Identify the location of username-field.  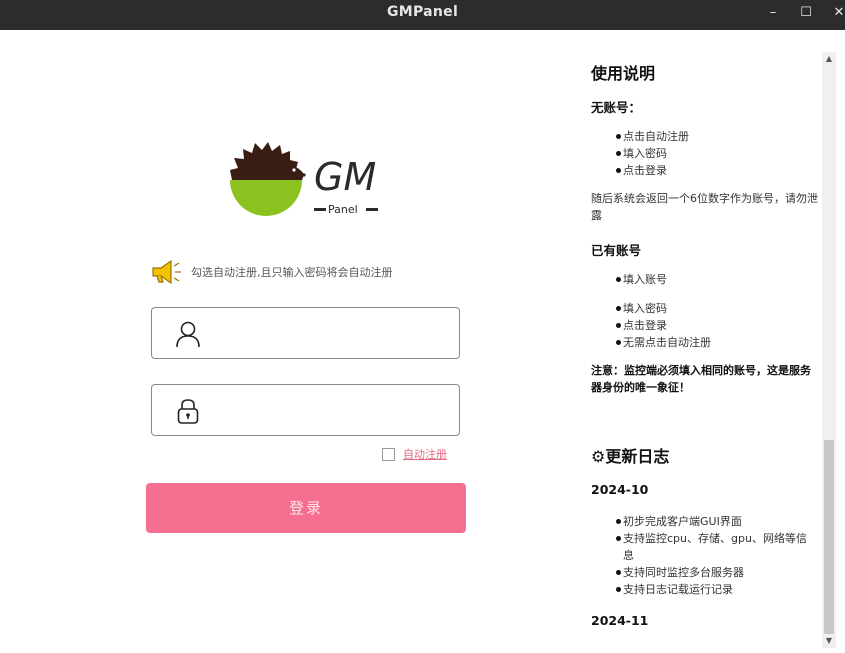
(305, 333).